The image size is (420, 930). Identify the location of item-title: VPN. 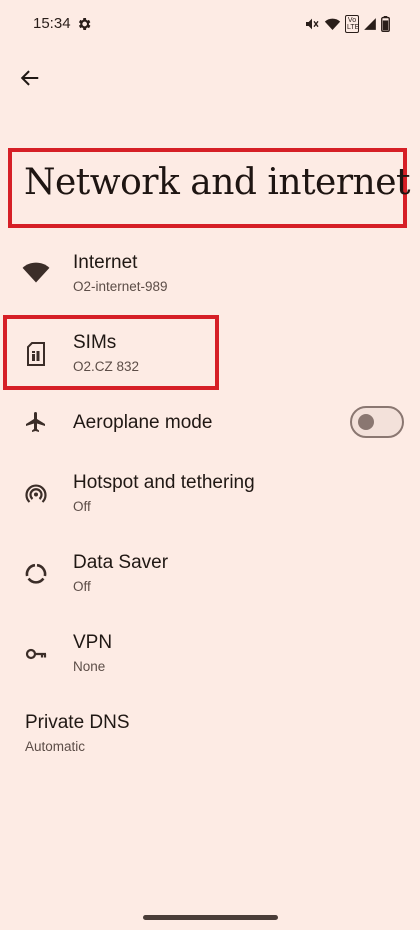
(93, 642).